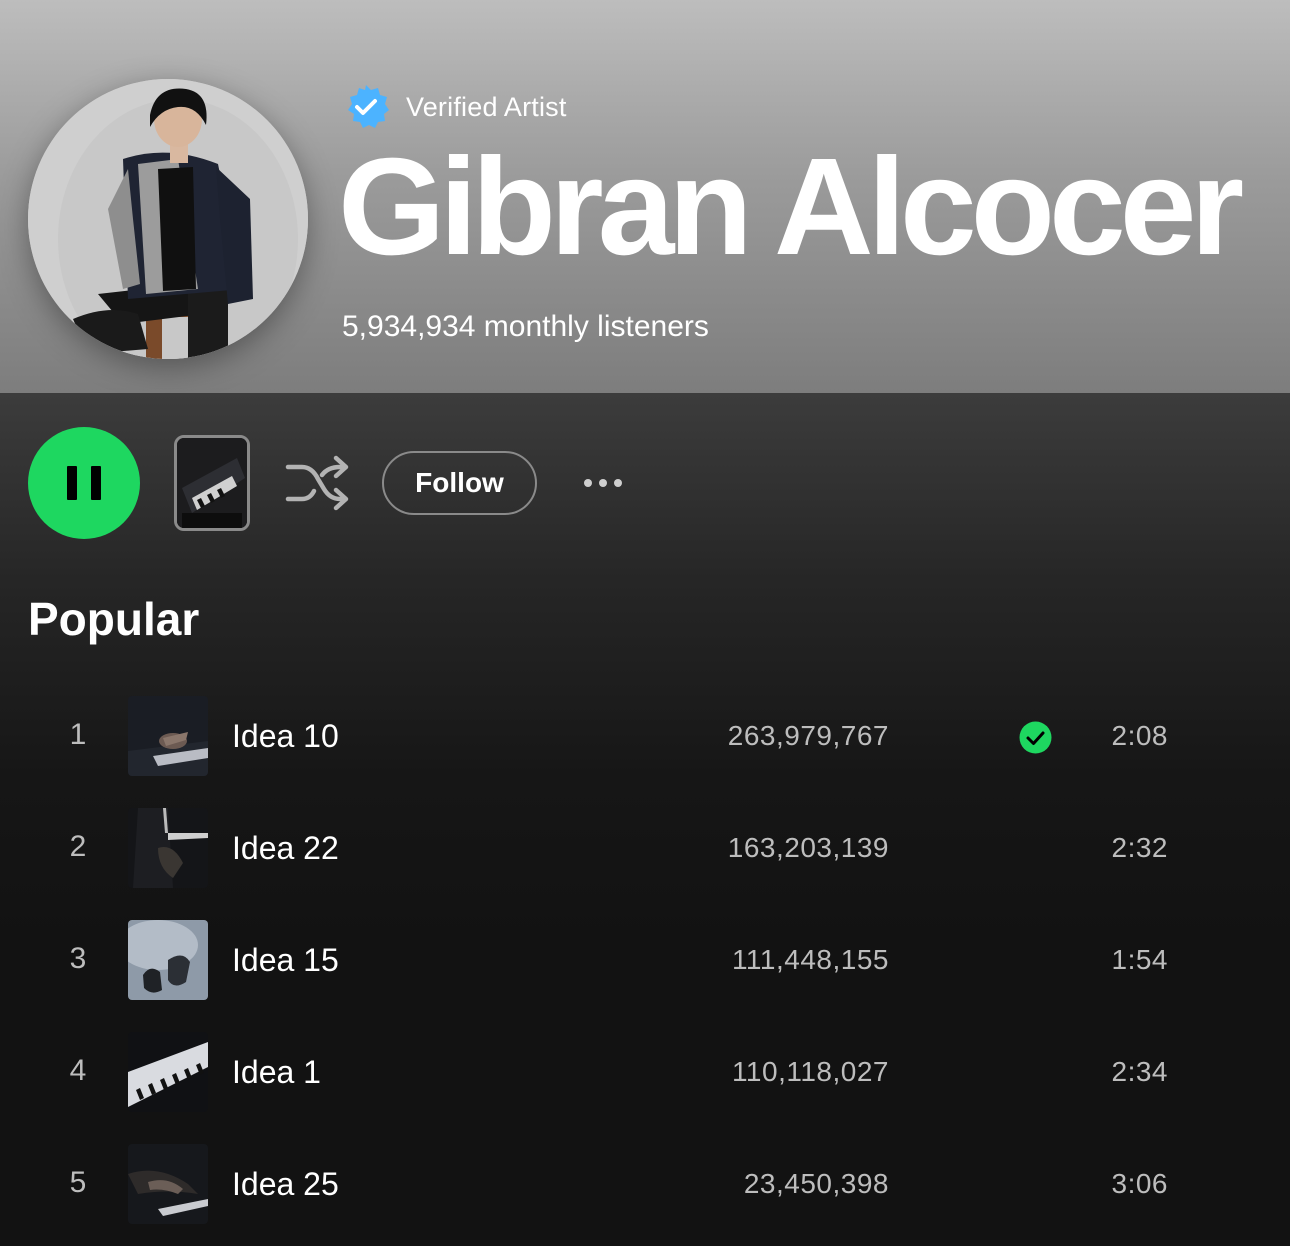 The image size is (1290, 1246). What do you see at coordinates (645, 746) in the screenshot?
I see `track-row: 1 Idea 10 263,979,767 2:08` at bounding box center [645, 746].